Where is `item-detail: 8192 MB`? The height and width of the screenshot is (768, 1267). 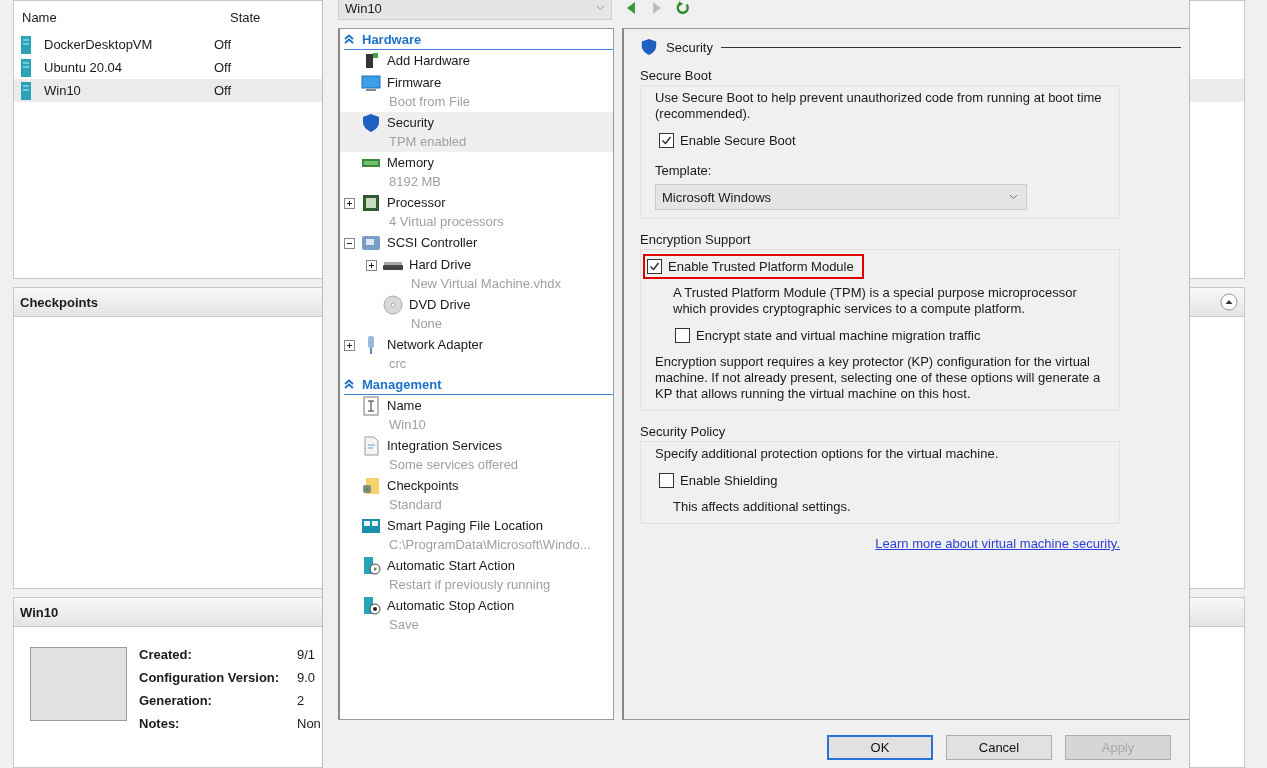 item-detail: 8192 MB is located at coordinates (415, 182).